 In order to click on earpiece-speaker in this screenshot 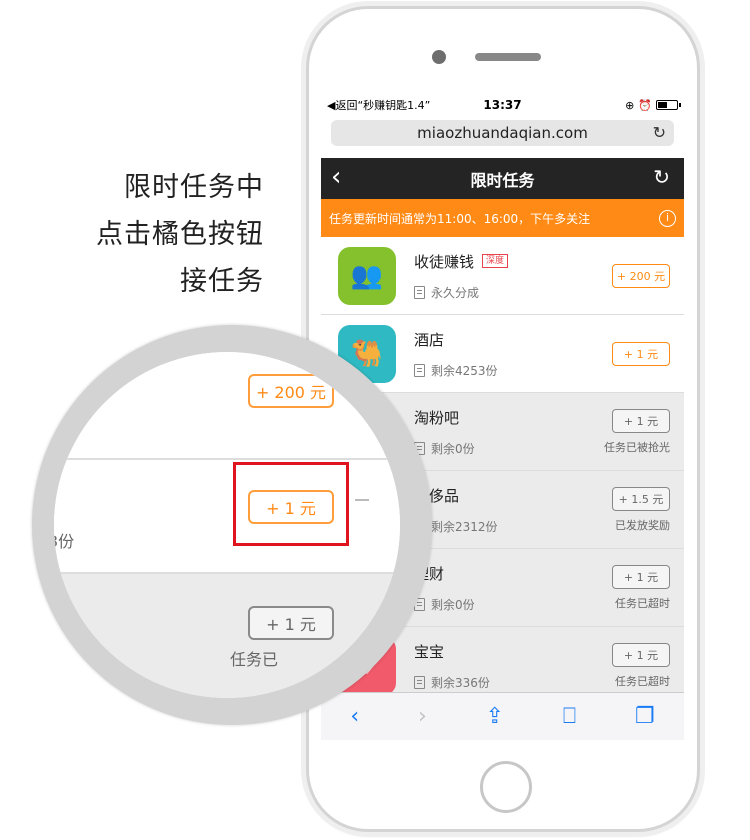, I will do `click(508, 57)`.